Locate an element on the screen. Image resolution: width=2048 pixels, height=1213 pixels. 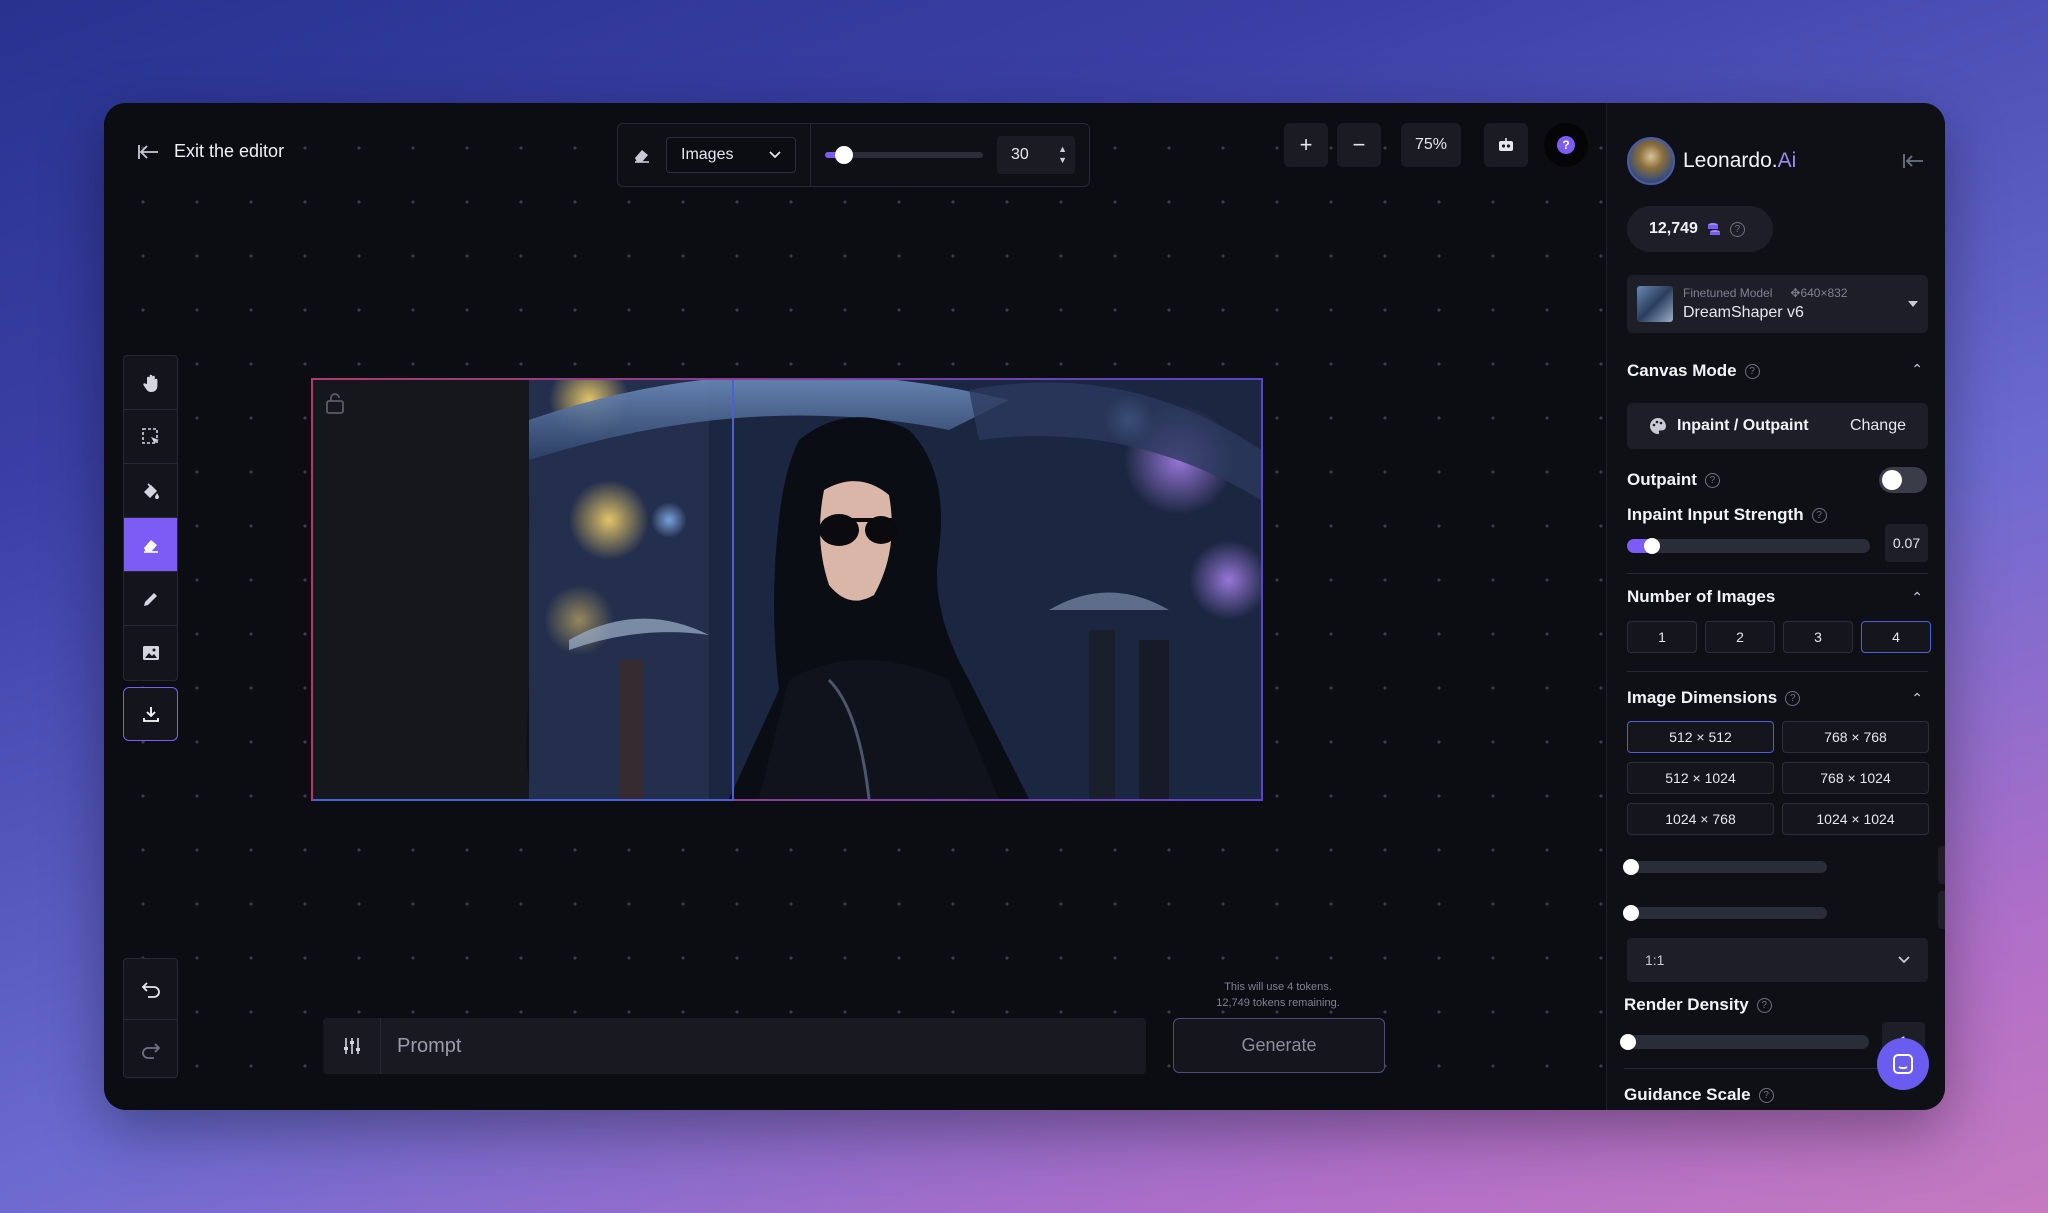
token-note-line2: 12,749 tokens remaining. is located at coordinates (1278, 1003).